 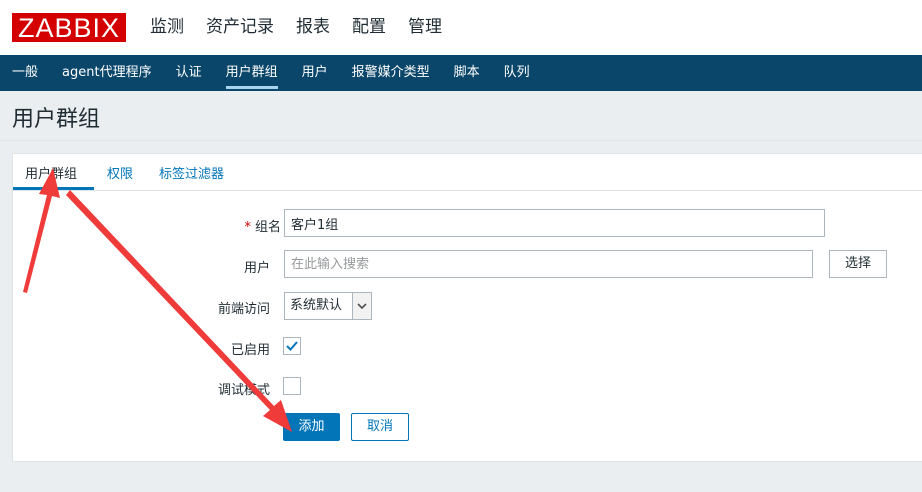 I want to click on checkmark-icon, so click(x=292, y=346).